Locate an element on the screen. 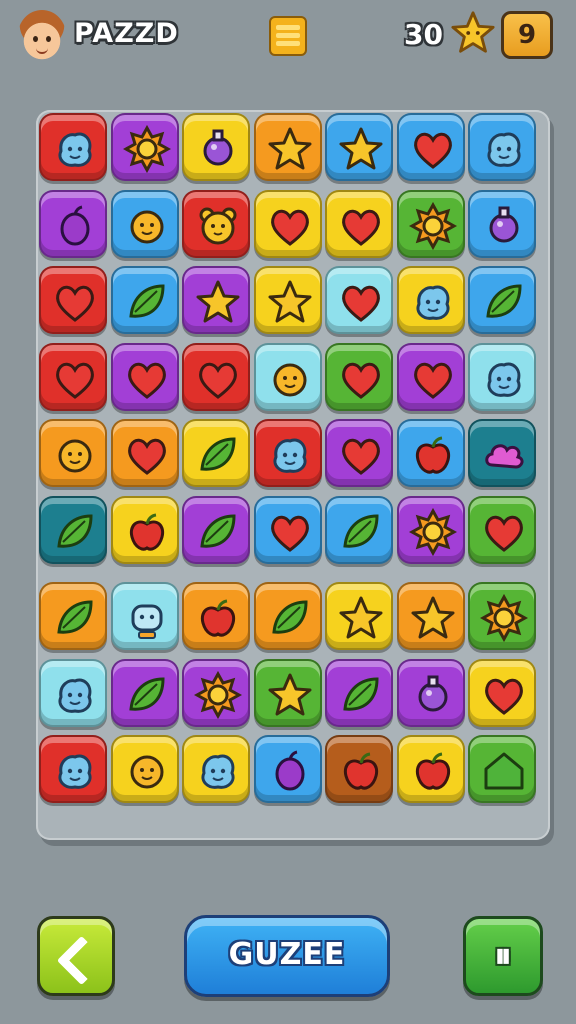 The width and height of the screenshot is (576, 1024). plum-icon is located at coordinates (75, 225).